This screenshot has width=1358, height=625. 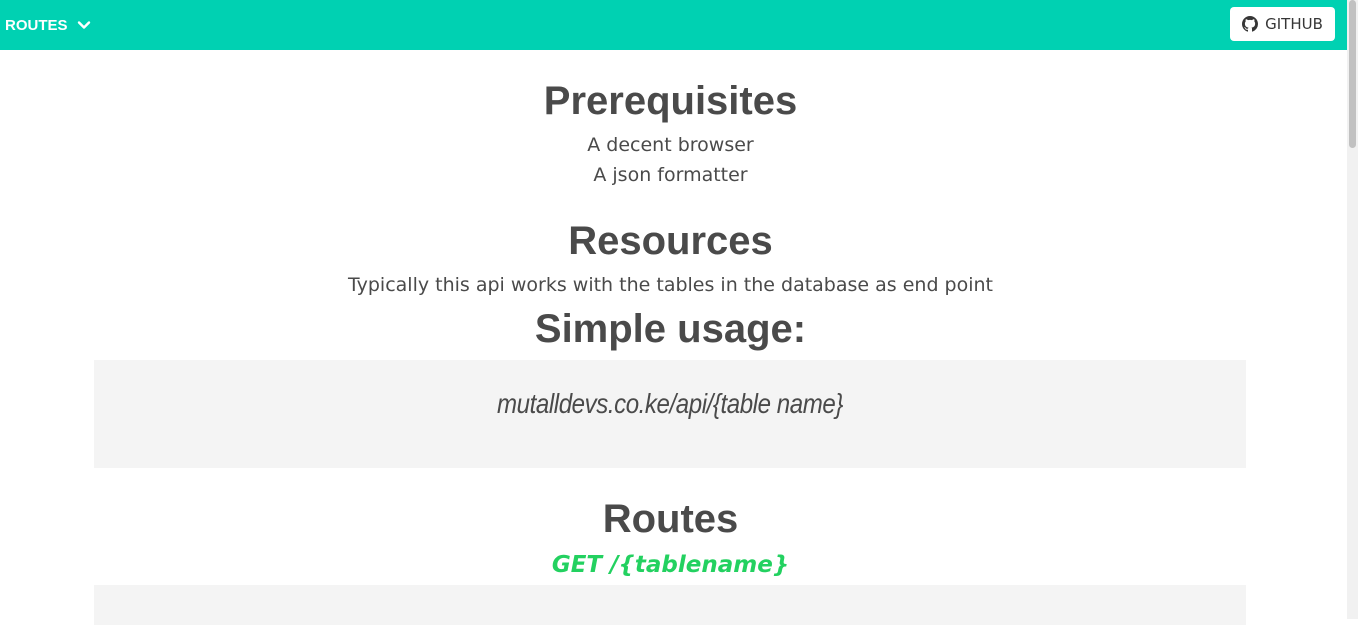 I want to click on top-navbar: ROUTES GITHUB, so click(x=673, y=25).